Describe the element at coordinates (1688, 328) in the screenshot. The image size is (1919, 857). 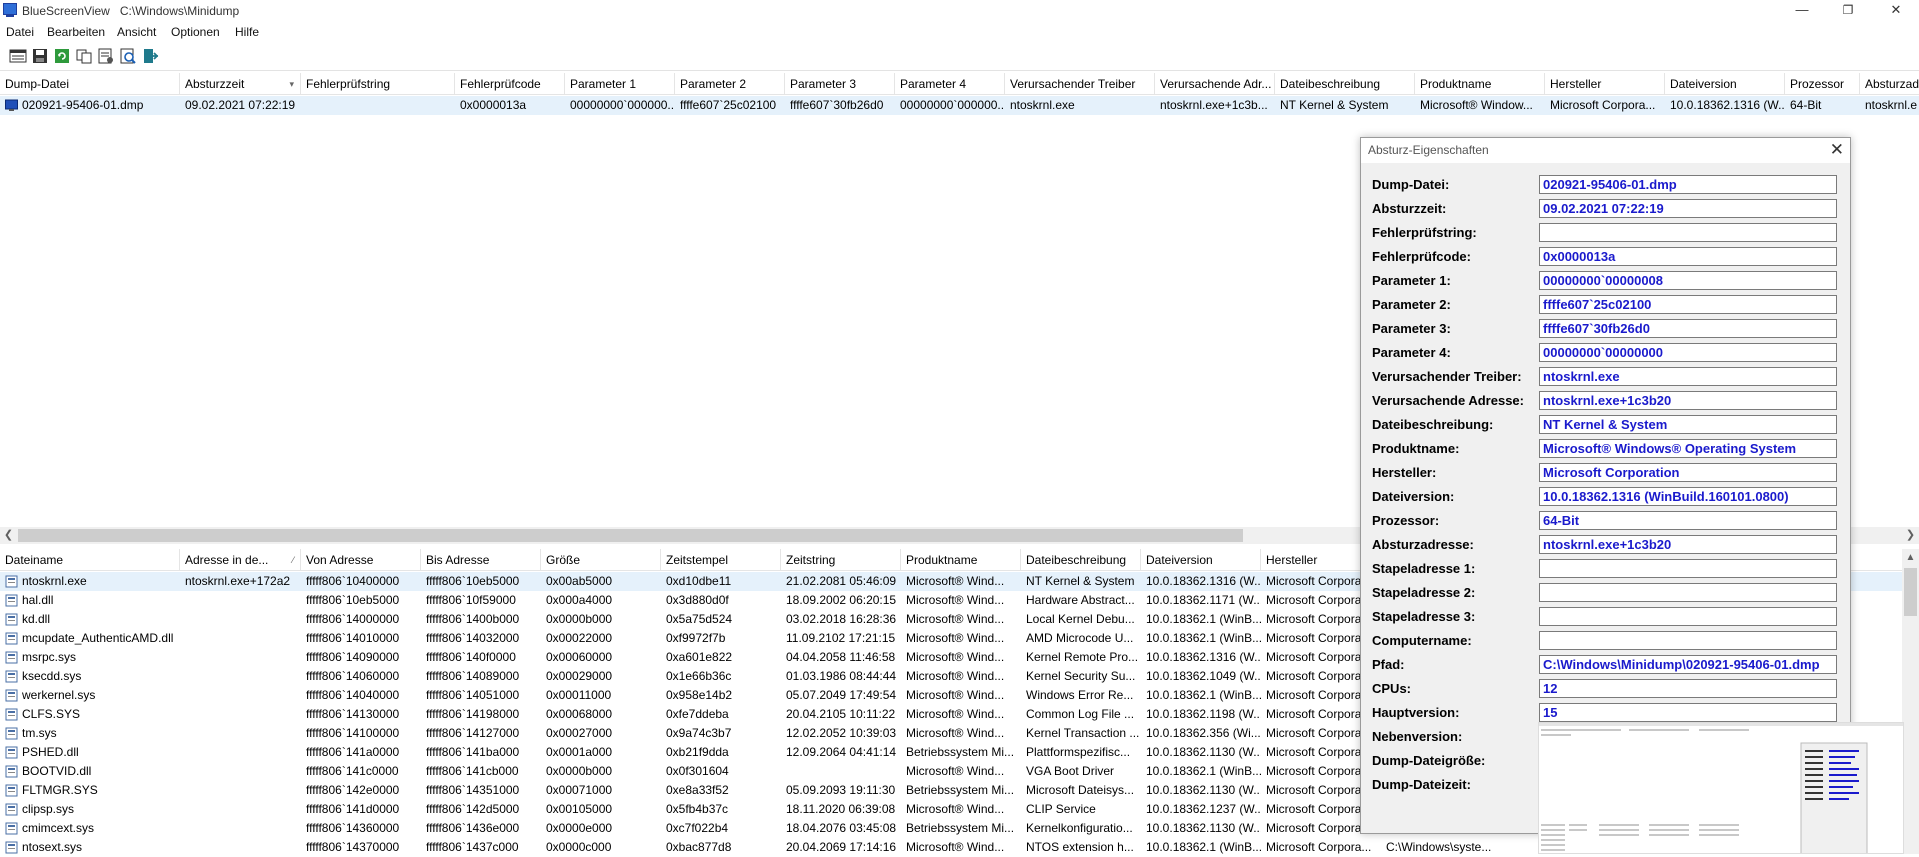
I see `property-value-field: ffffe607`30fb26d0` at that location.